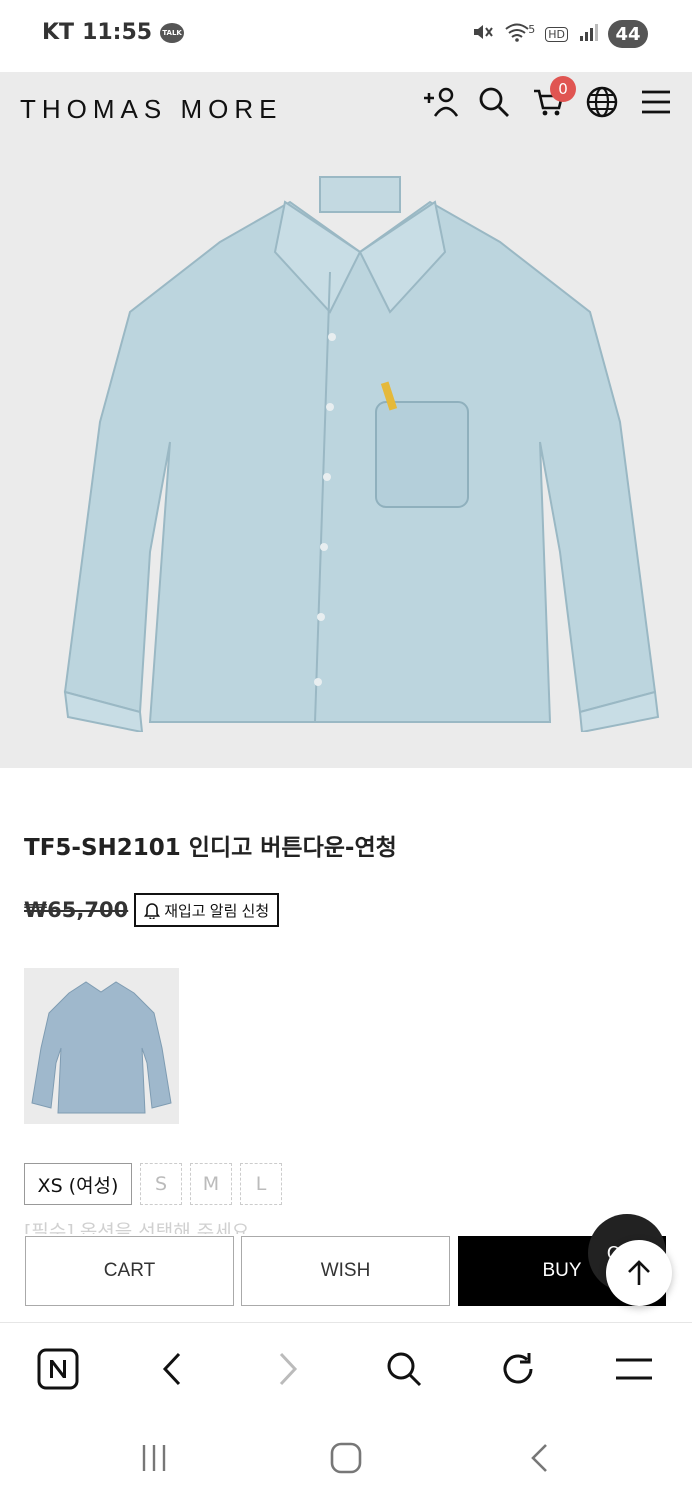 The height and width of the screenshot is (1500, 692). What do you see at coordinates (588, 34) in the screenshot?
I see `signal-icon` at bounding box center [588, 34].